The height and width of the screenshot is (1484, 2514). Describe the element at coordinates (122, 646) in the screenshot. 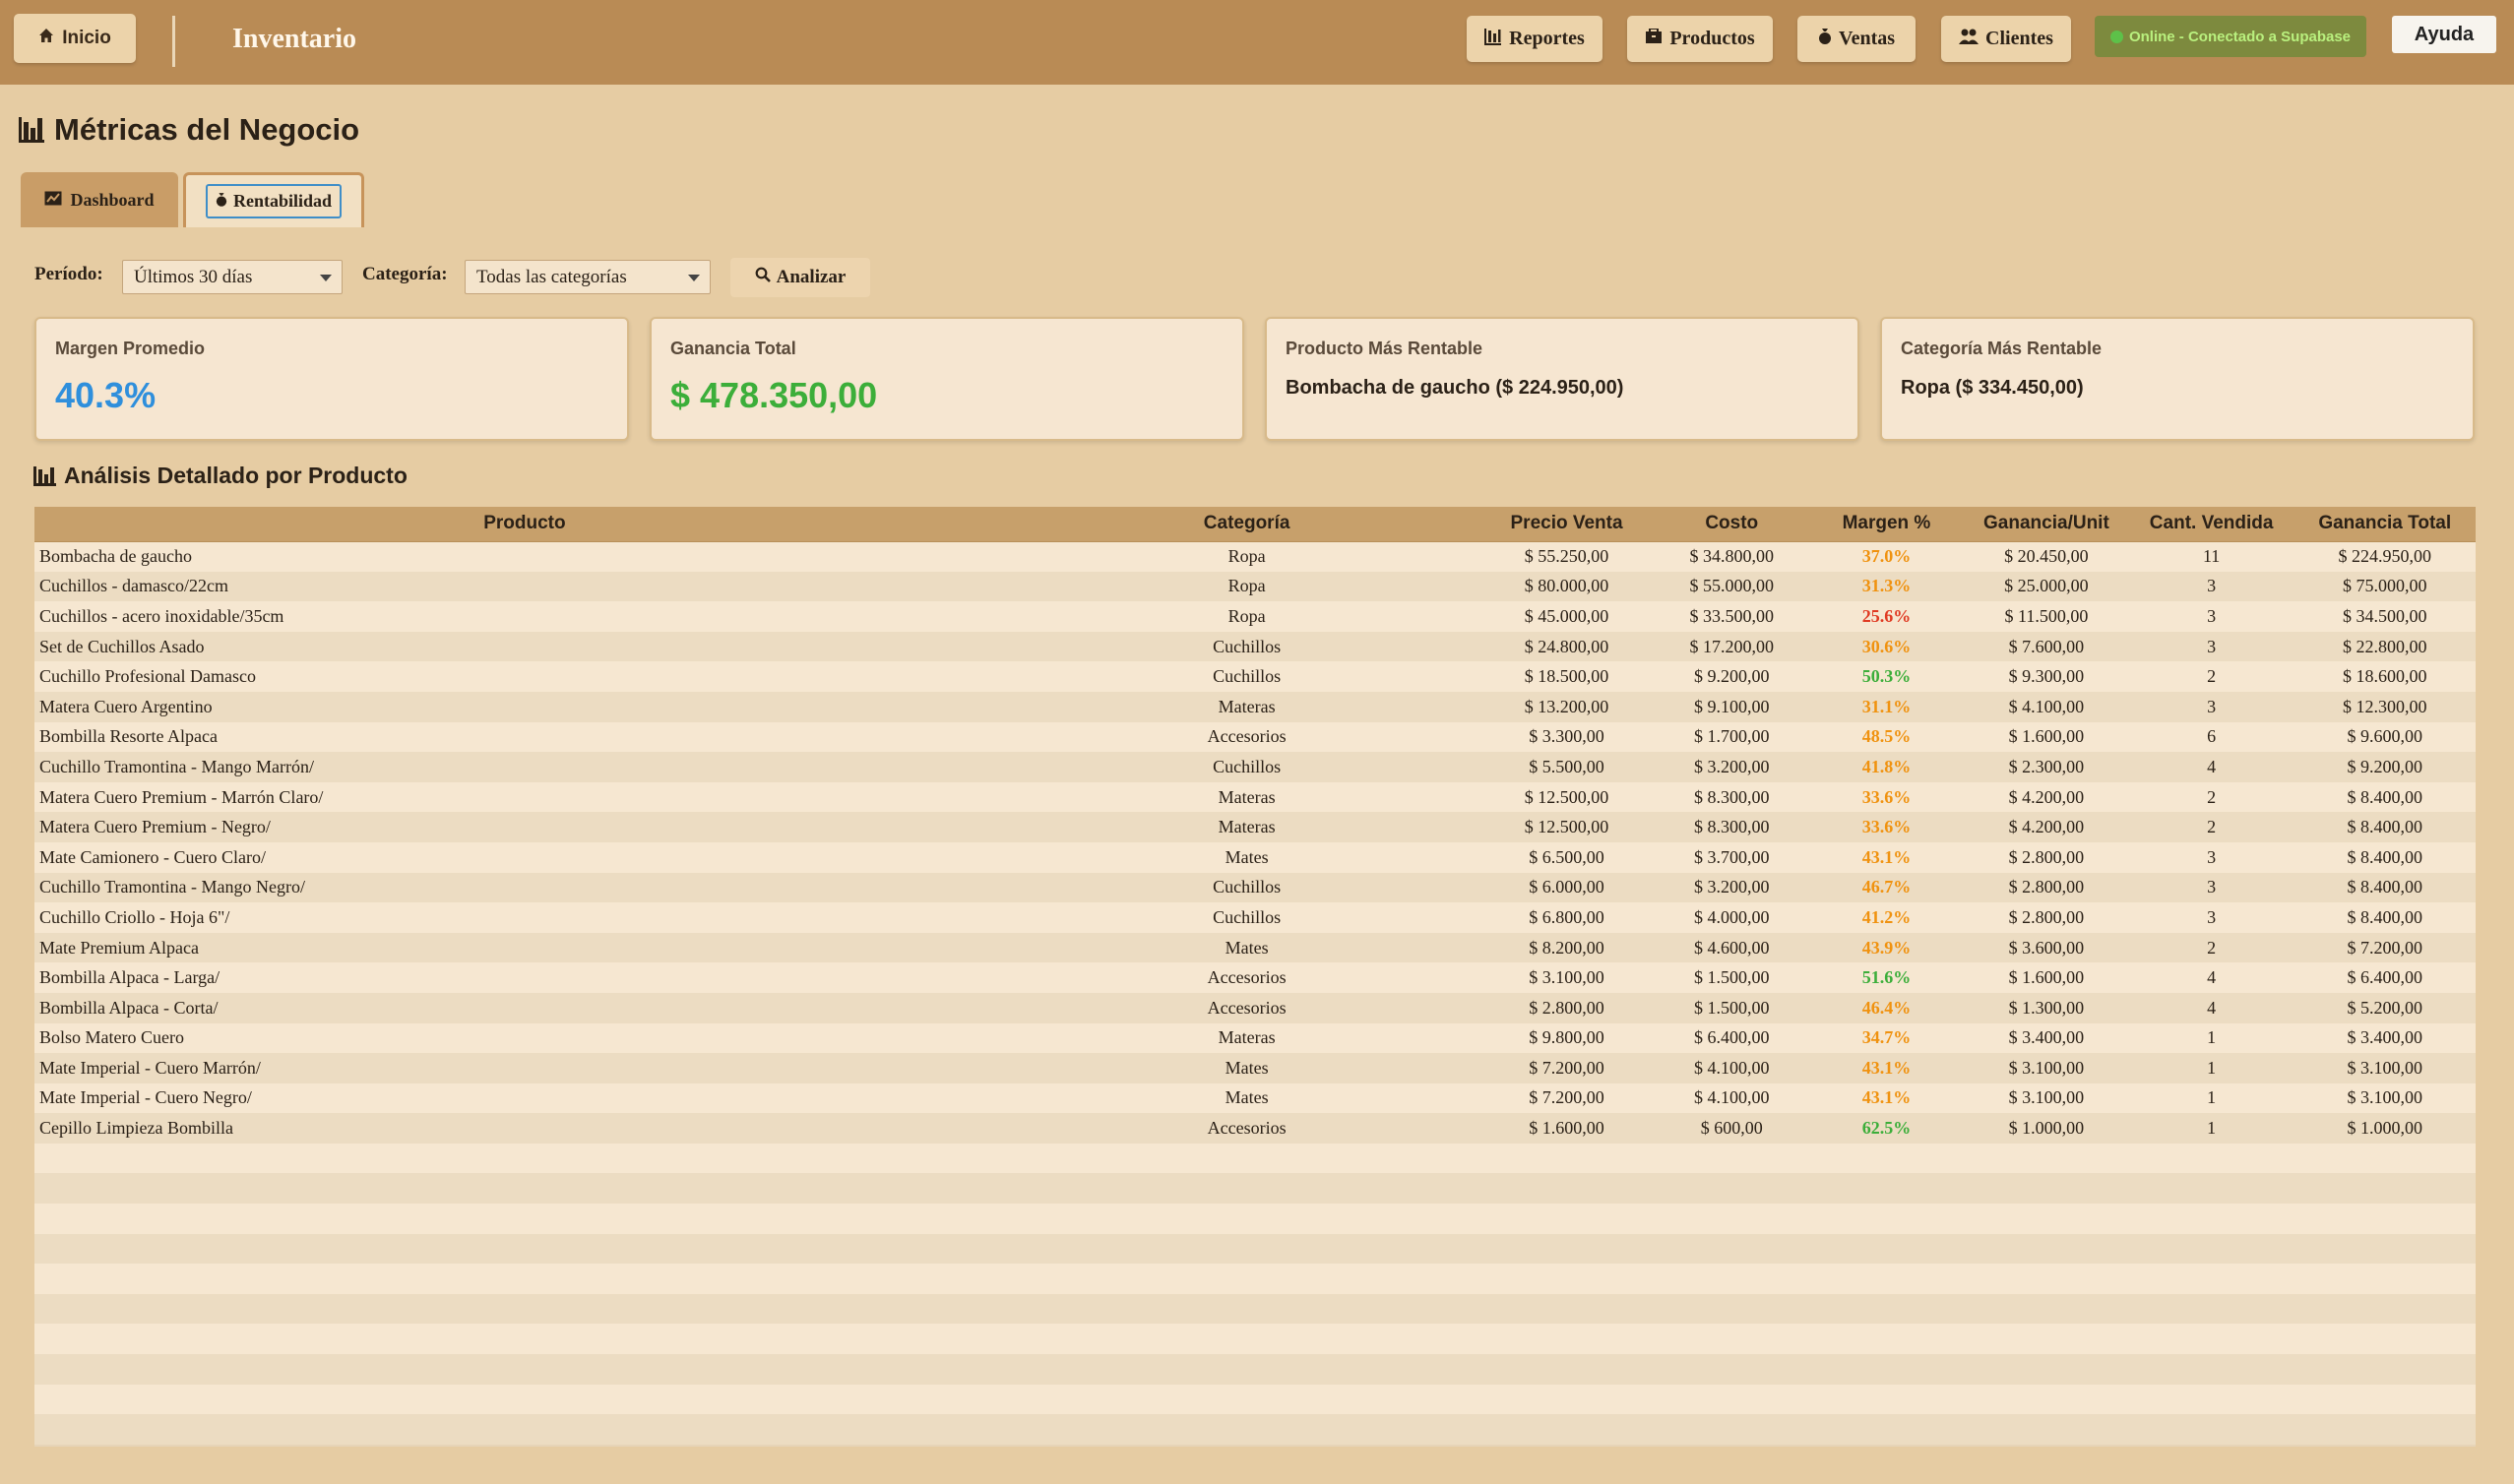

I see `cell-producto: Set de Cuchillos Asado` at that location.